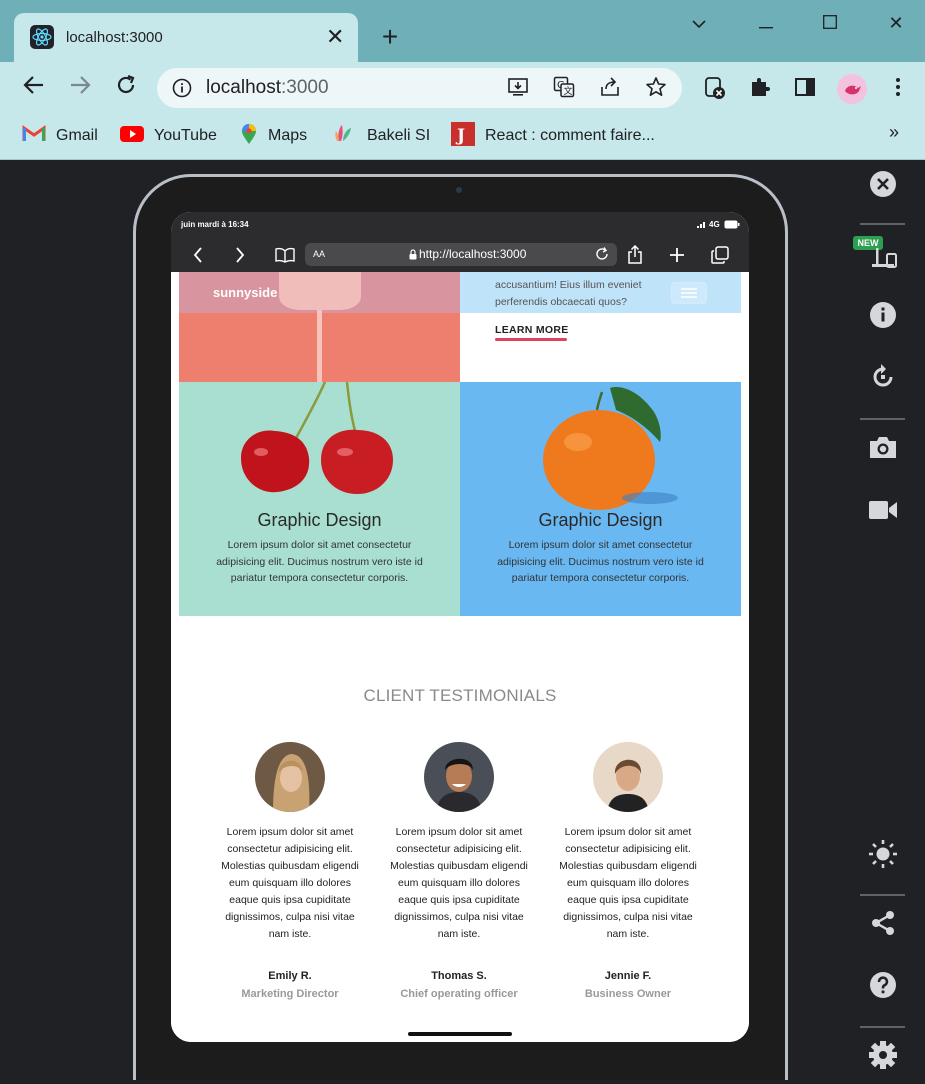 This screenshot has width=925, height=1084. What do you see at coordinates (249, 136) in the screenshot?
I see `maps-icon` at bounding box center [249, 136].